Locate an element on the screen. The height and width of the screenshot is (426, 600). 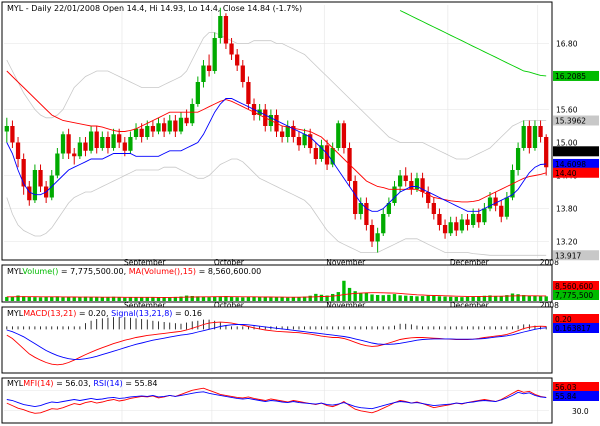
legend-item: MACD(13,21) is located at coordinates (49, 313).